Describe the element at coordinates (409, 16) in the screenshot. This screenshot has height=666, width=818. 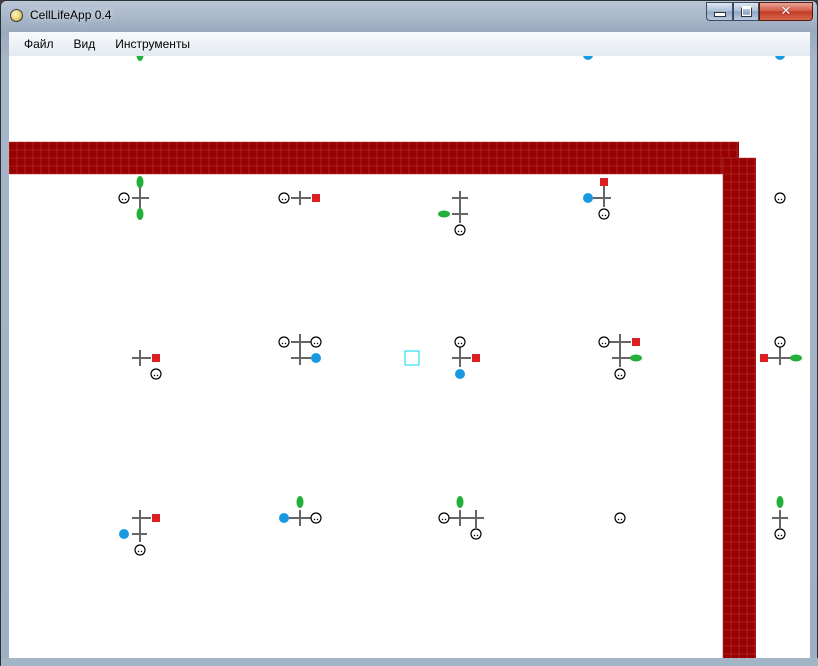
I see `title-bar: CellLifeApp 0.4 ✕` at that location.